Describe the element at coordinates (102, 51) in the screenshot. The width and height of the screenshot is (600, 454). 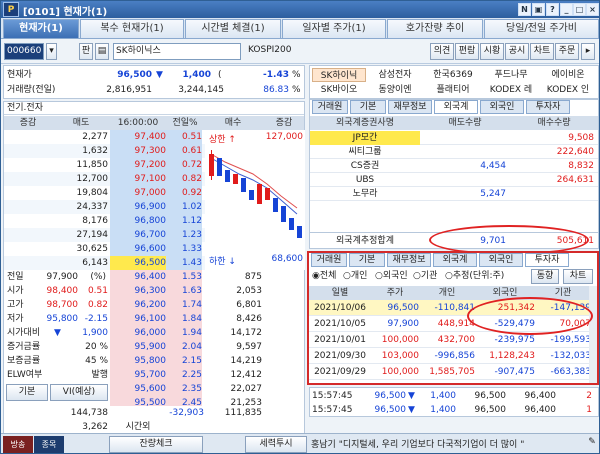
I see `history-icon: ▤` at that location.